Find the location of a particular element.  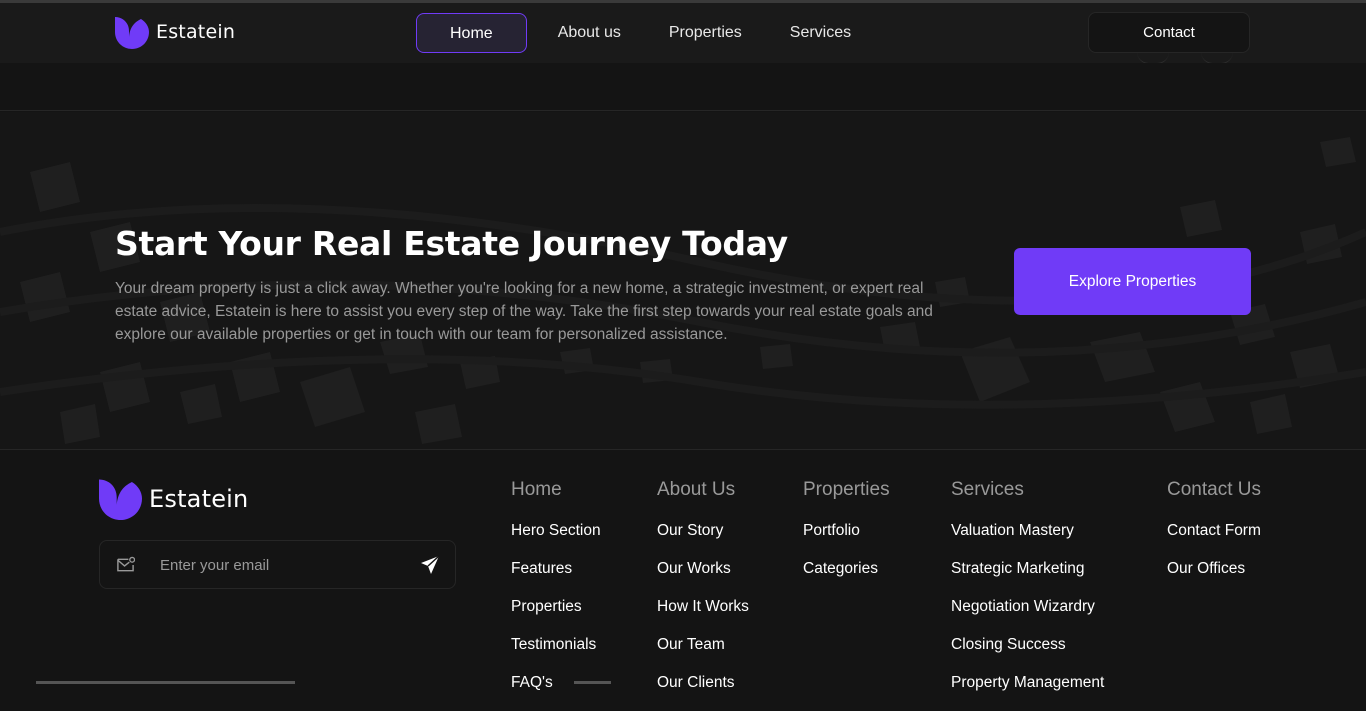

newsletter-form is located at coordinates (277, 564).